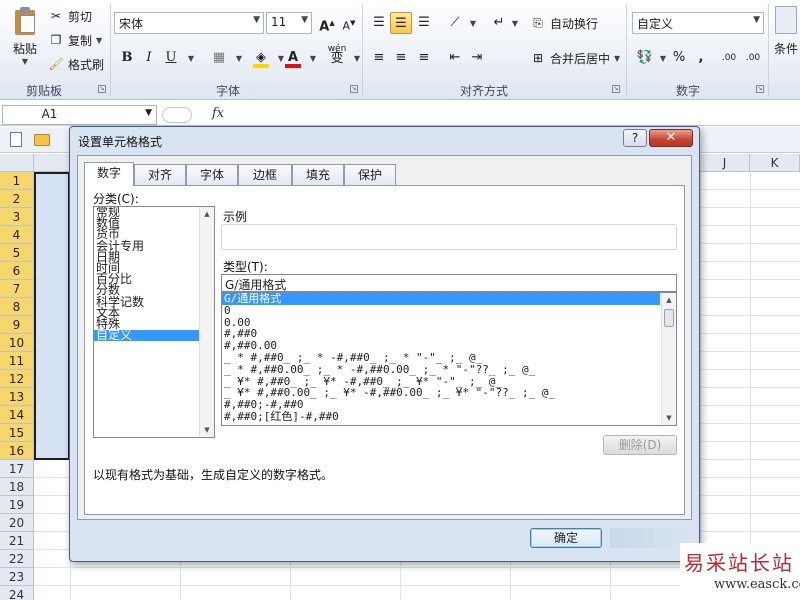 Image resolution: width=800 pixels, height=600 pixels. I want to click on align-left-button: ≡, so click(379, 58).